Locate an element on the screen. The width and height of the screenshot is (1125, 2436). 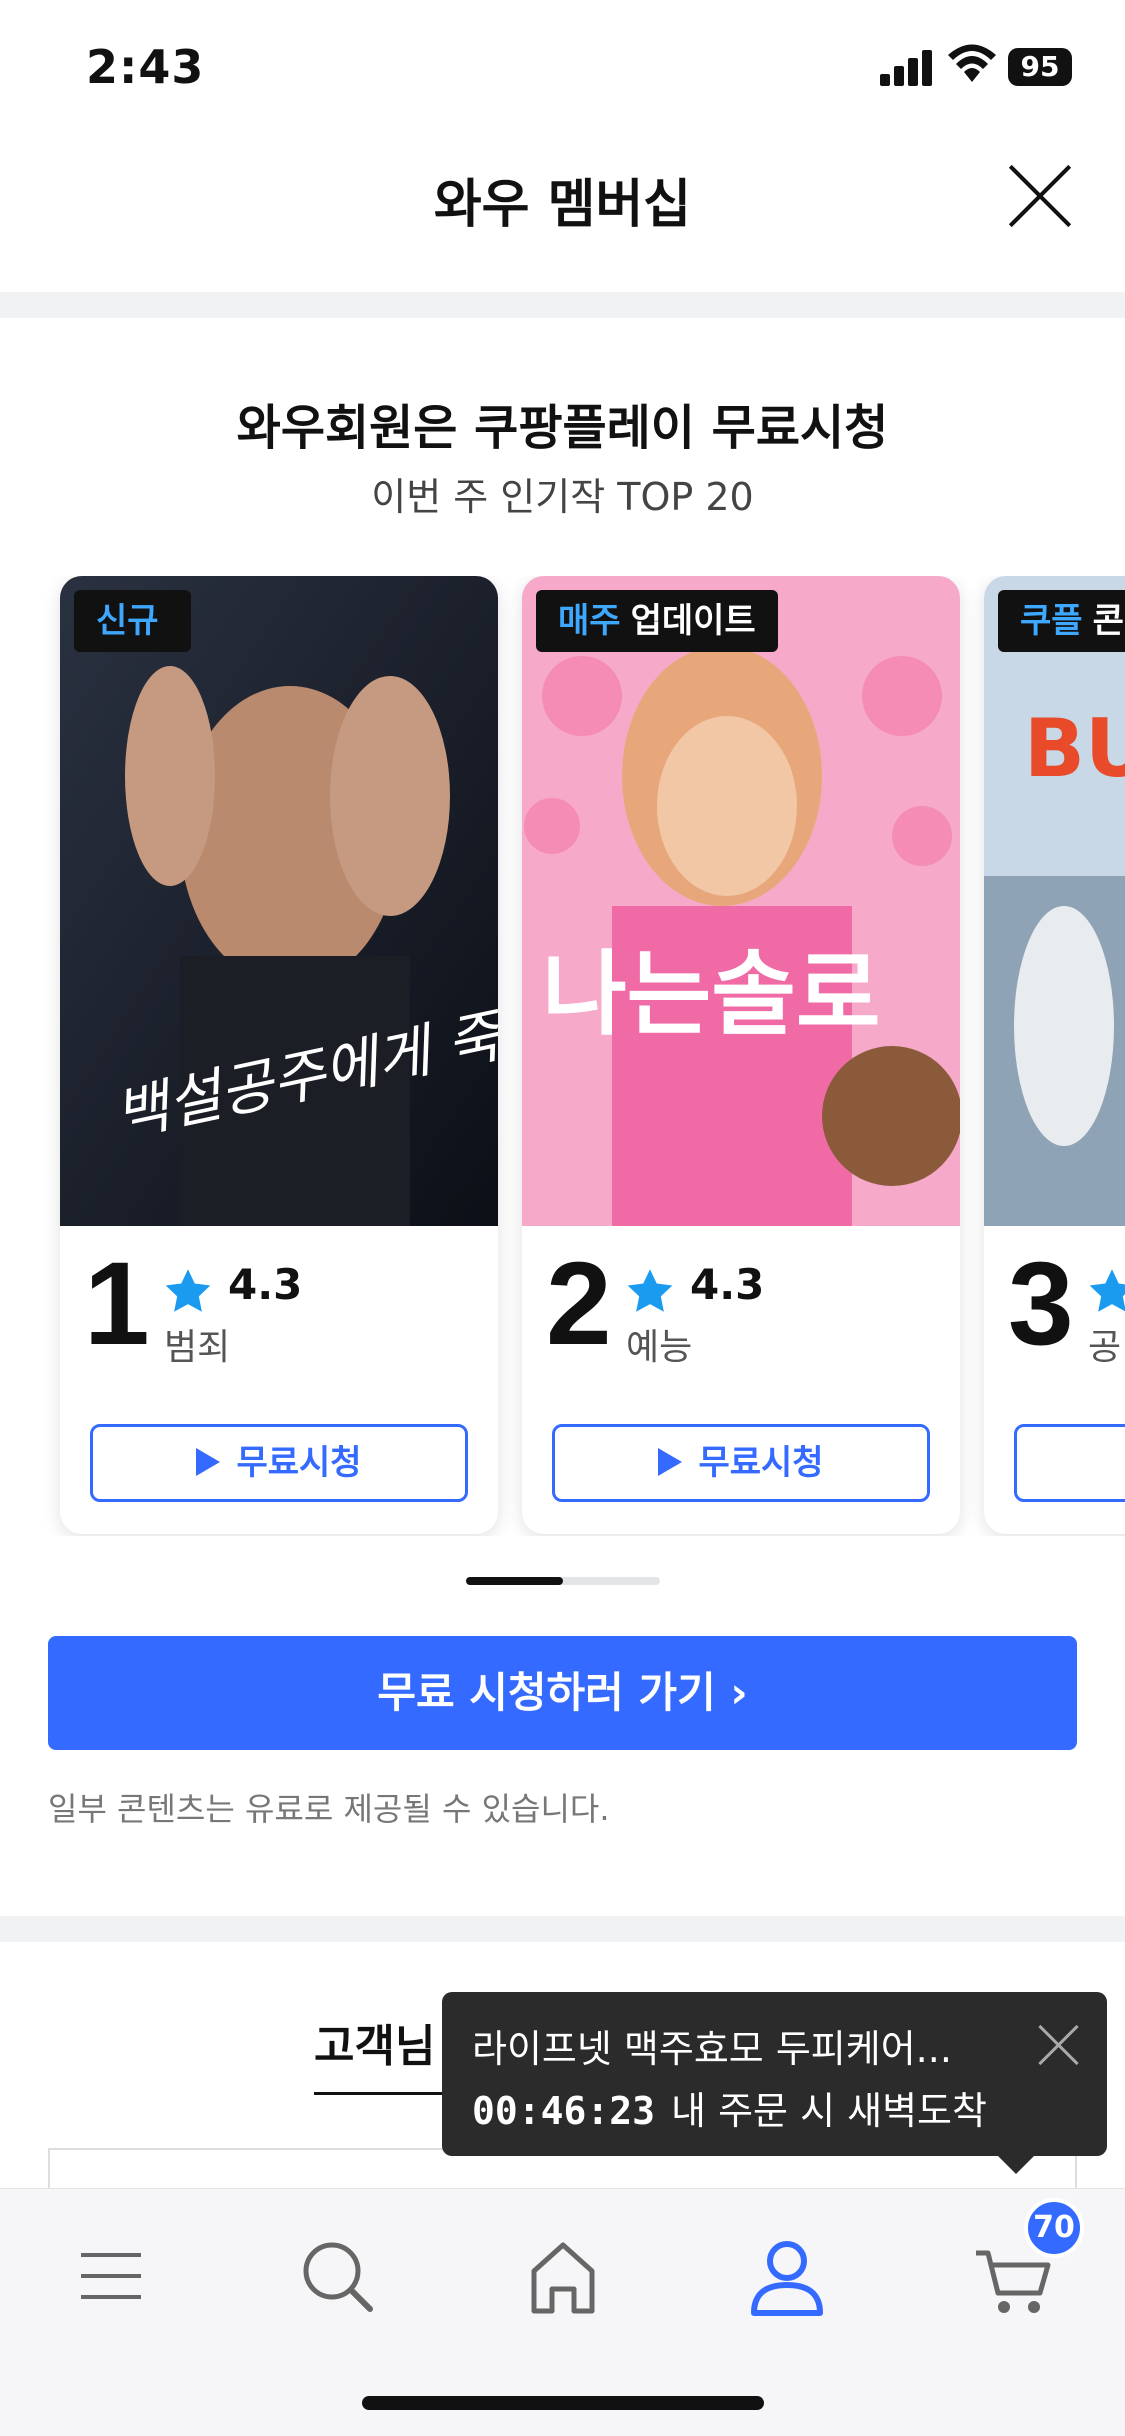
status-time: 2:43 is located at coordinates (145, 67).